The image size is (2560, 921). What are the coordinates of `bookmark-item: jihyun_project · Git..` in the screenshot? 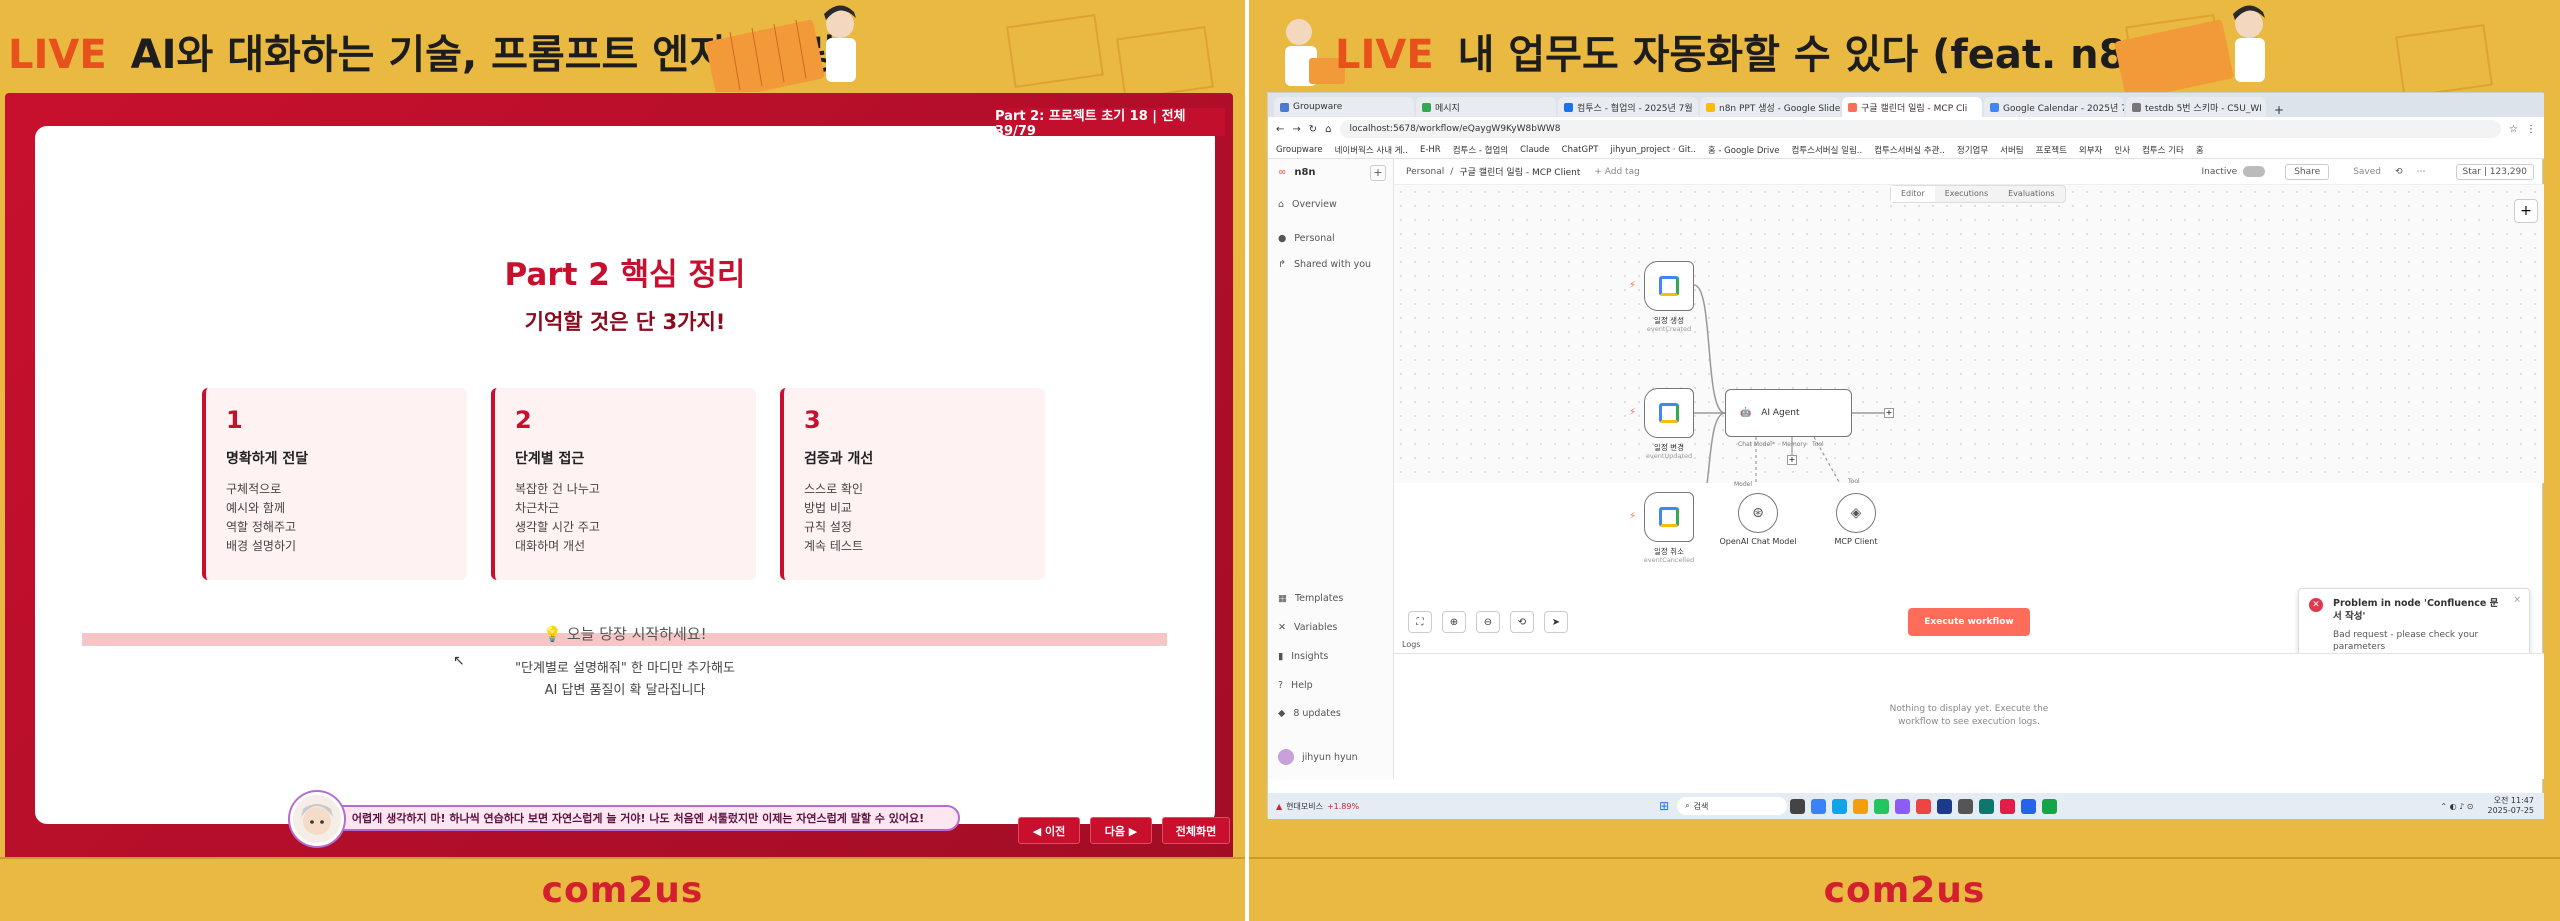 It's located at (1652, 150).